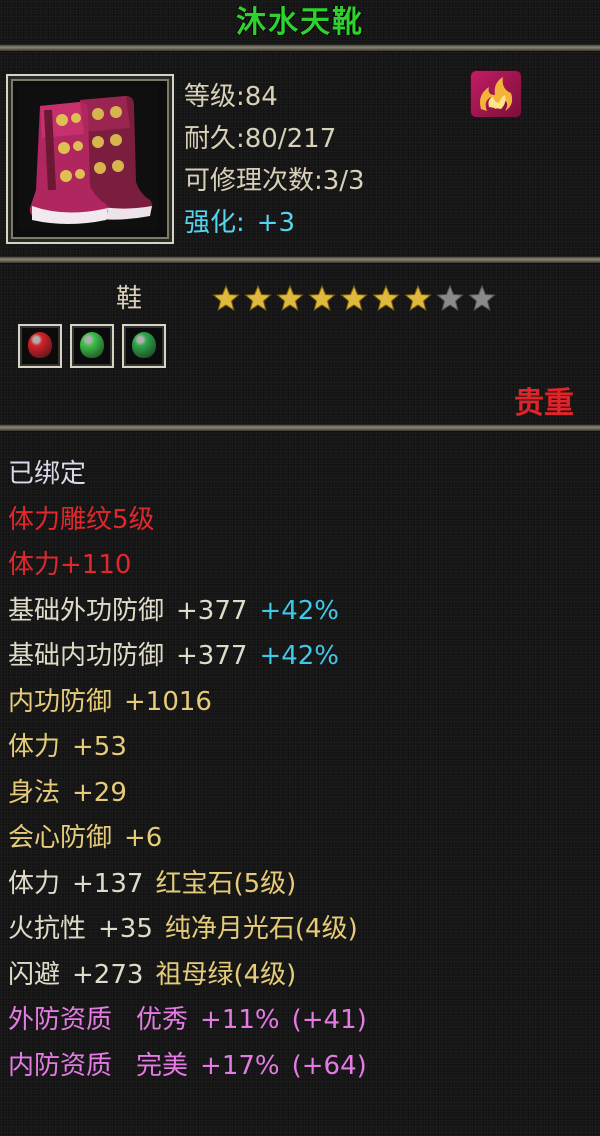 Image resolution: width=600 pixels, height=1136 pixels. What do you see at coordinates (86, 656) in the screenshot?
I see `int-def-label: 基础内功防御` at bounding box center [86, 656].